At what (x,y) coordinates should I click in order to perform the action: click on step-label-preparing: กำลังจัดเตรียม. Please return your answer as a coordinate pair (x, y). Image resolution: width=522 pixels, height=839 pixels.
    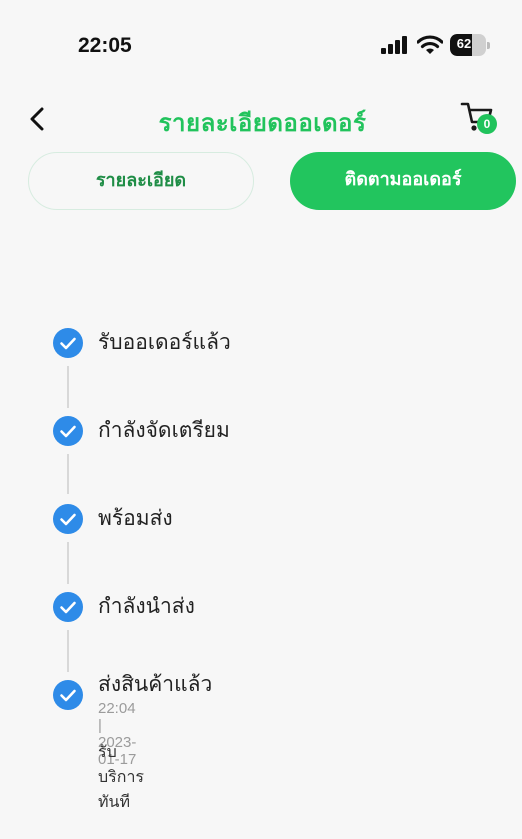
    Looking at the image, I should click on (164, 430).